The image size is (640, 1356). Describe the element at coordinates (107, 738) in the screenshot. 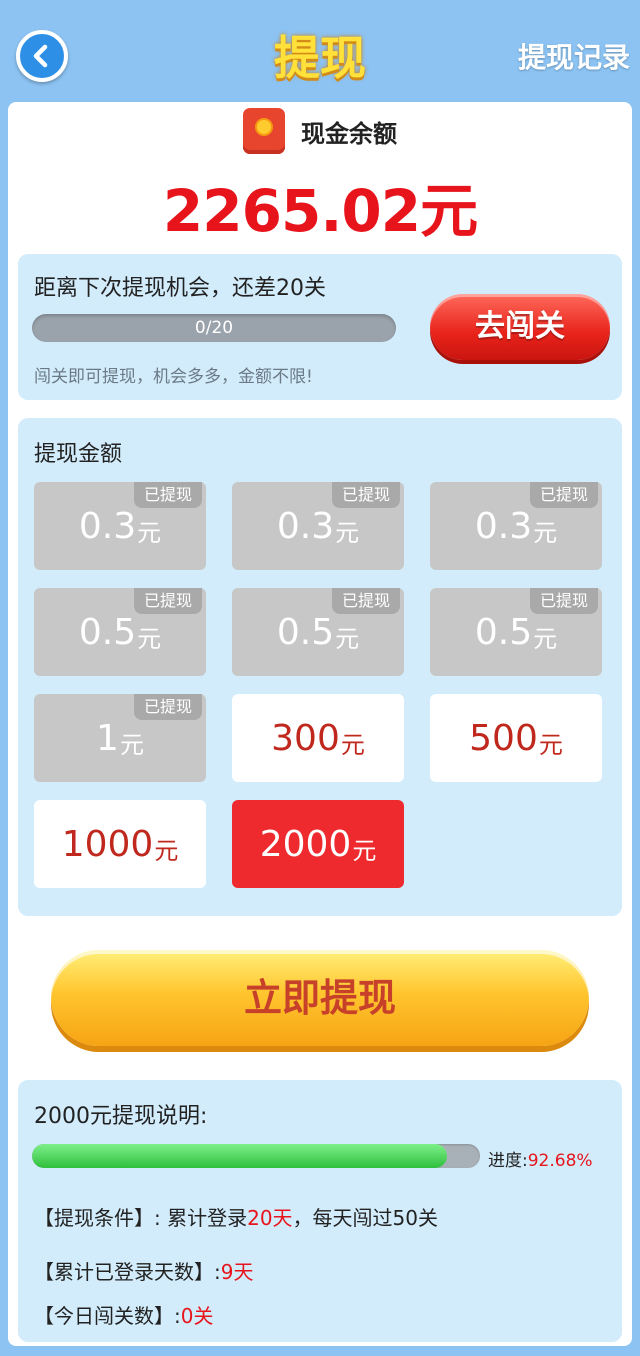

I see `amount-value: 1` at that location.